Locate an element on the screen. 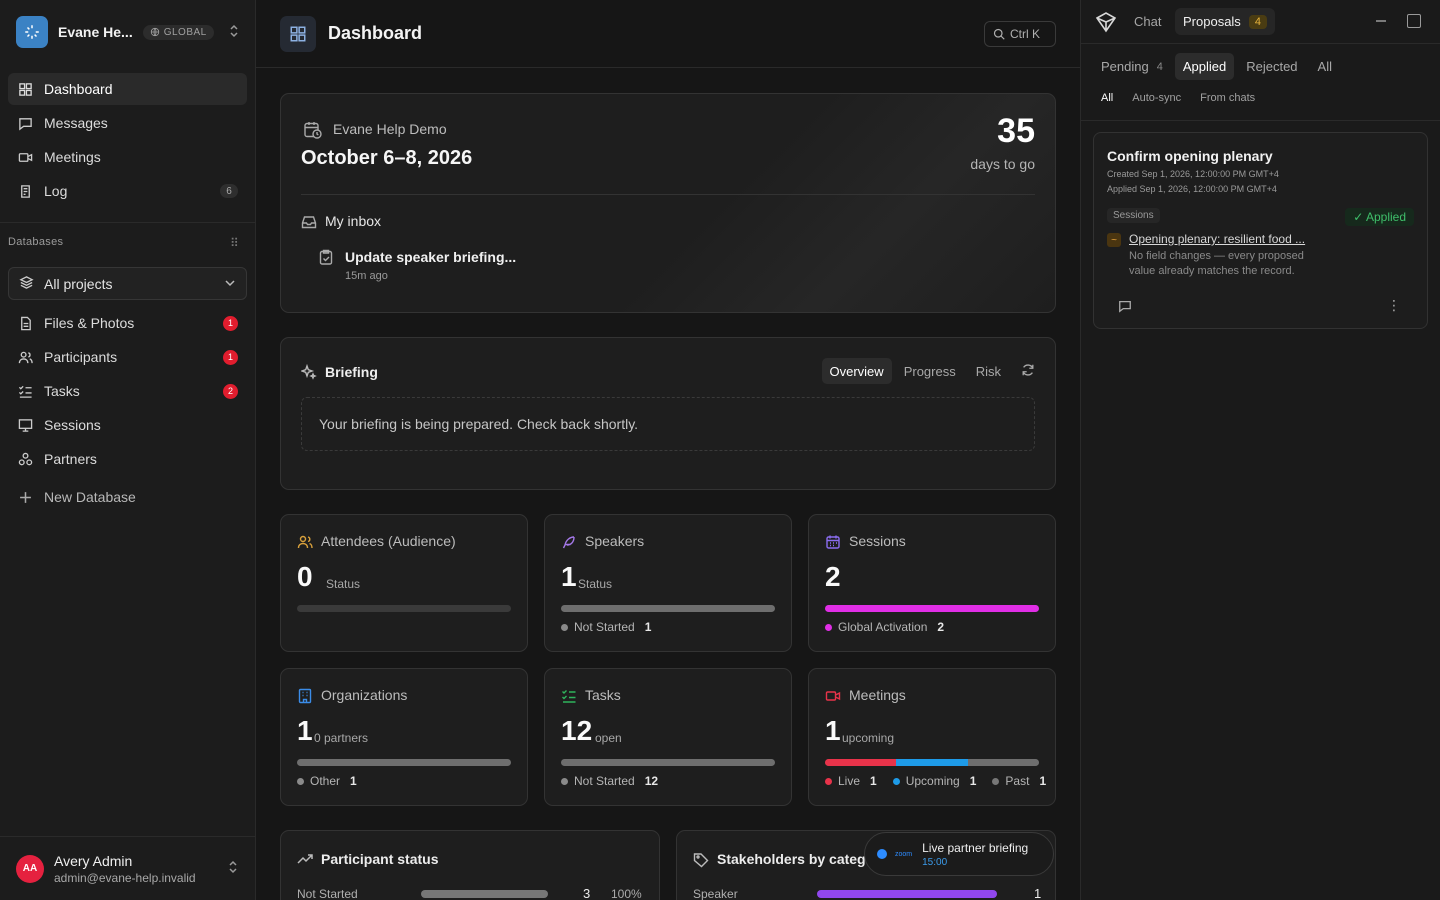 This screenshot has width=1440, height=900. stat-card-sessions: Sessions 2 Global Activation 2 is located at coordinates (932, 583).